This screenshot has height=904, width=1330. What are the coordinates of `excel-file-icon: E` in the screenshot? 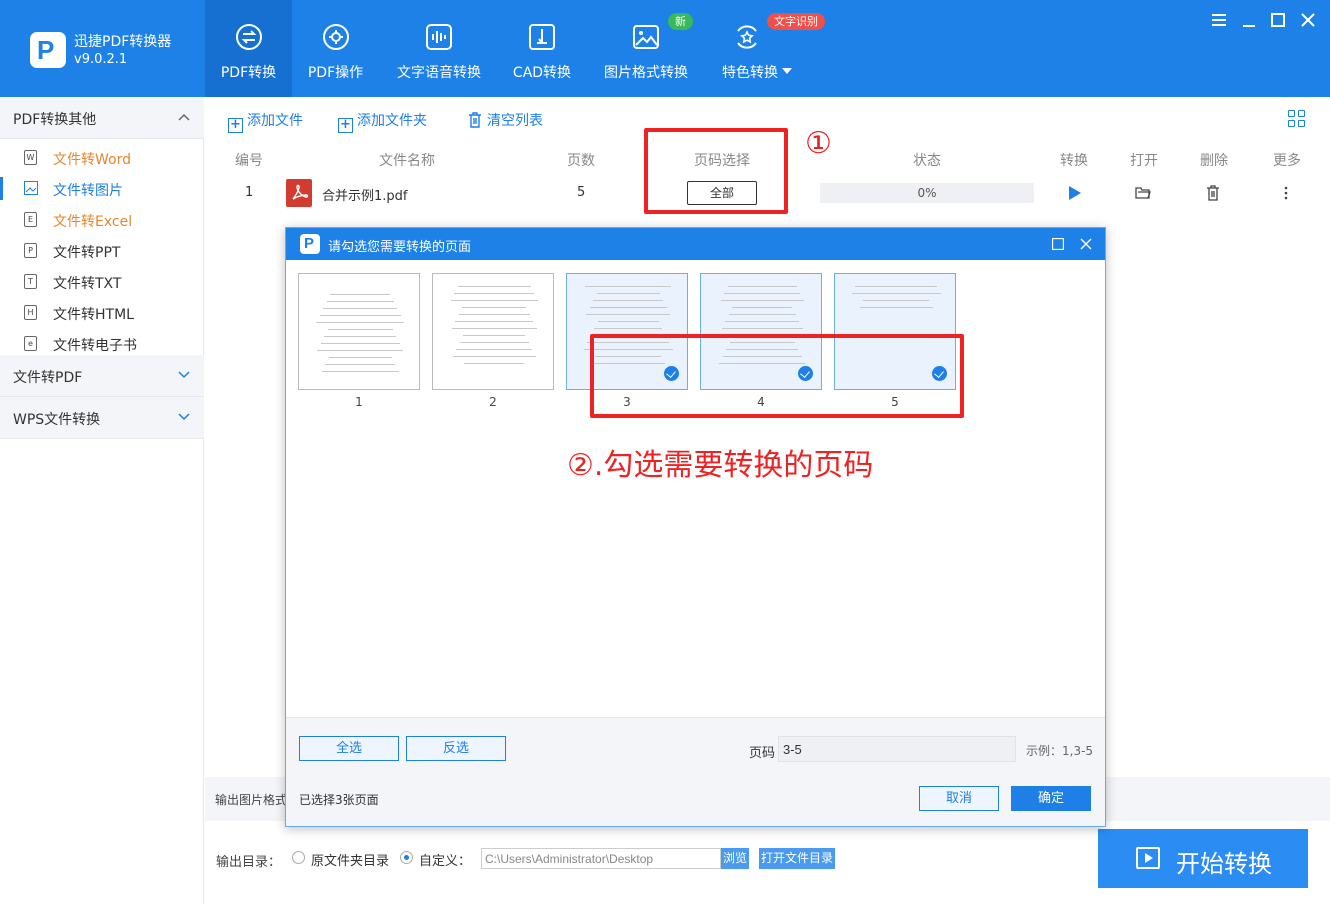 It's located at (30, 219).